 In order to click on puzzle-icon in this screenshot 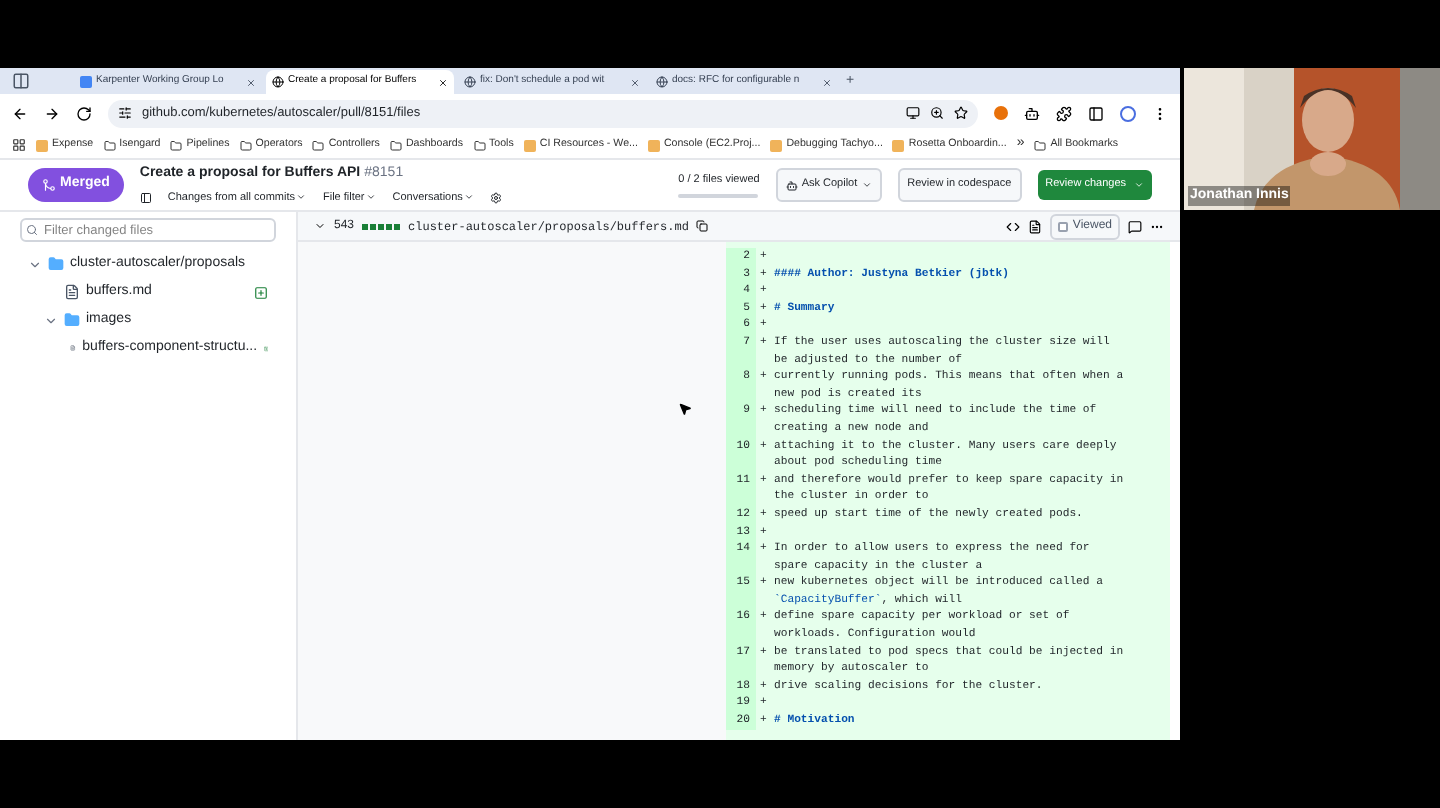, I will do `click(1064, 113)`.